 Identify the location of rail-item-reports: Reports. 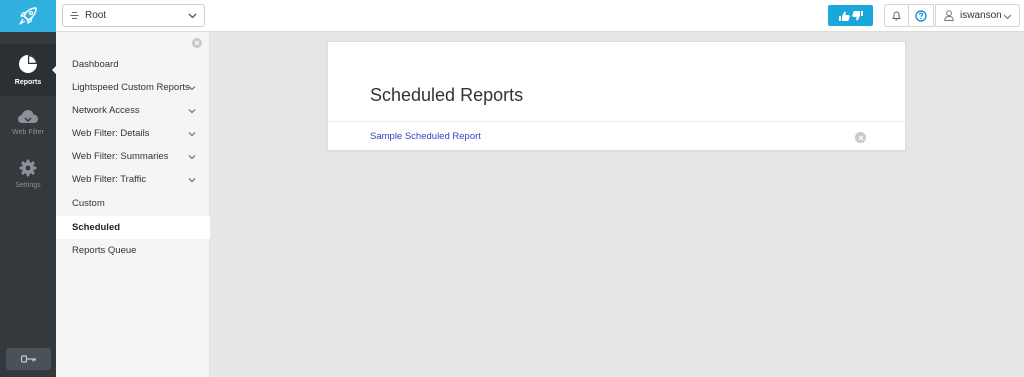
(28, 70).